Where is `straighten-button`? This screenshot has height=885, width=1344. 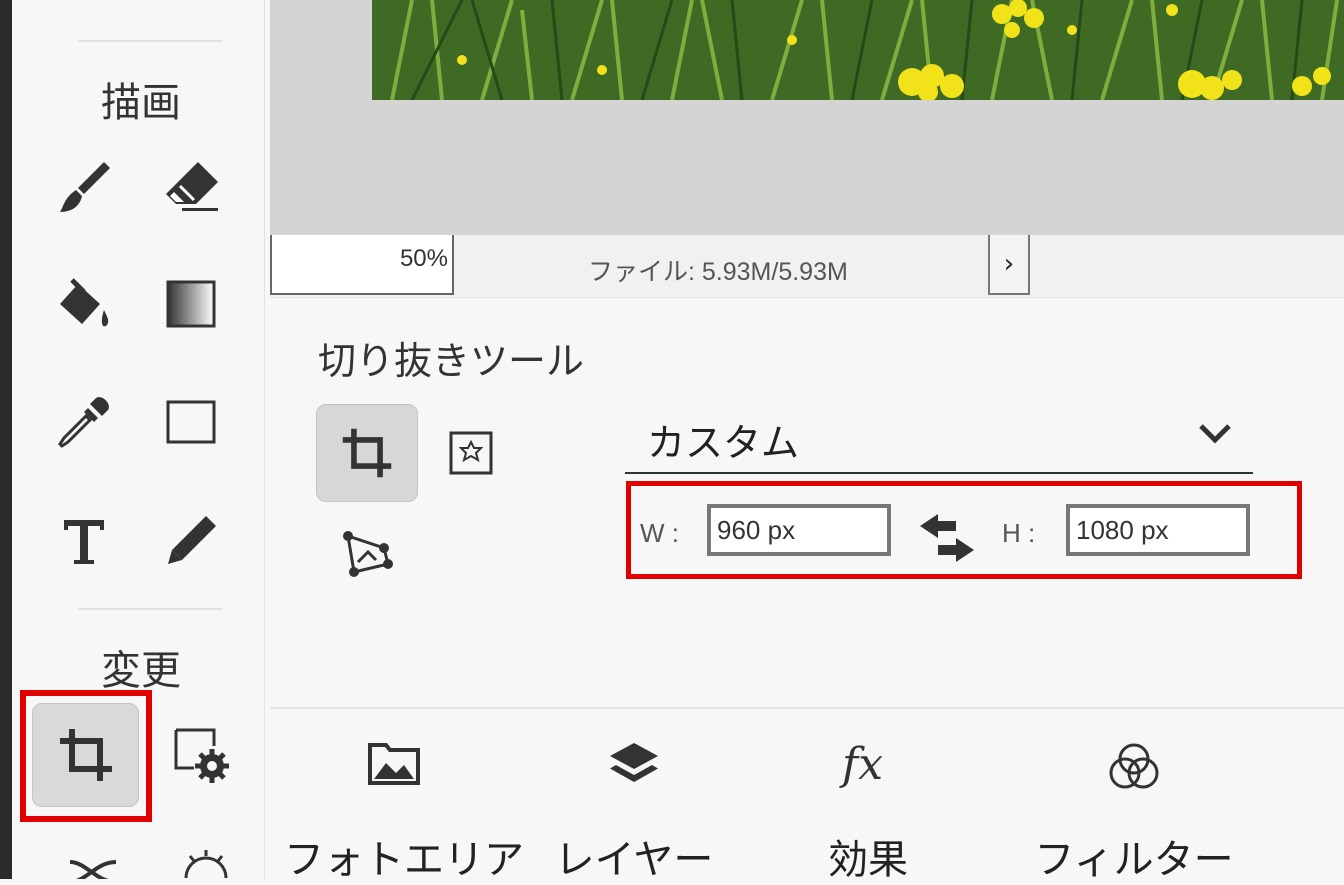 straighten-button is located at coordinates (471, 453).